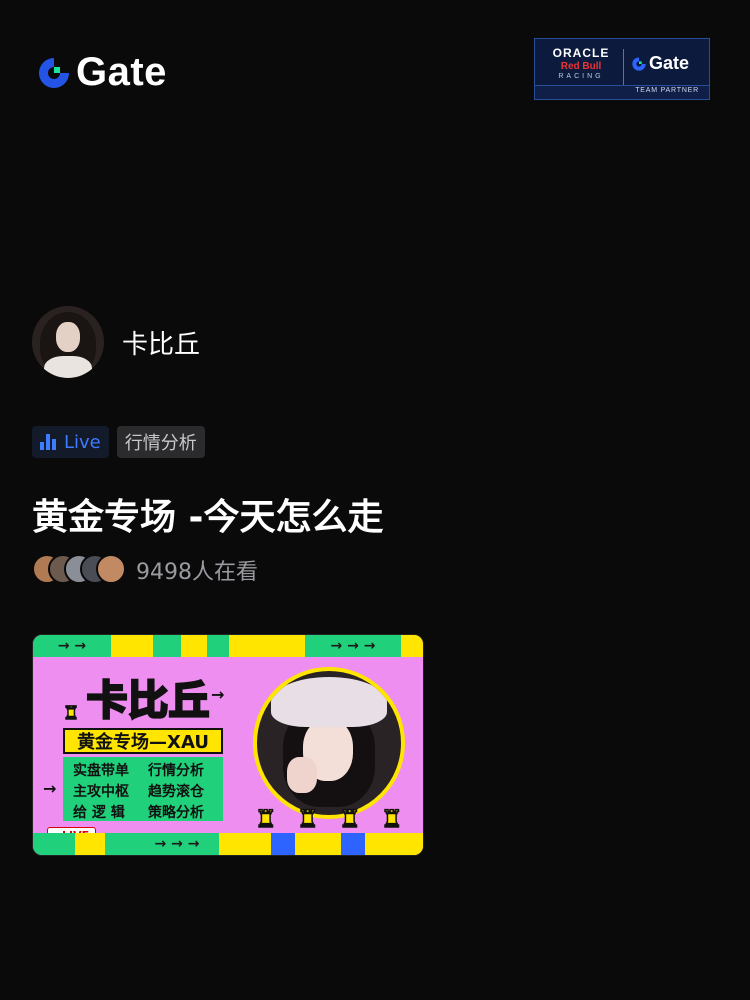 The height and width of the screenshot is (1000, 750). What do you see at coordinates (48, 442) in the screenshot?
I see `live-bars-icon` at bounding box center [48, 442].